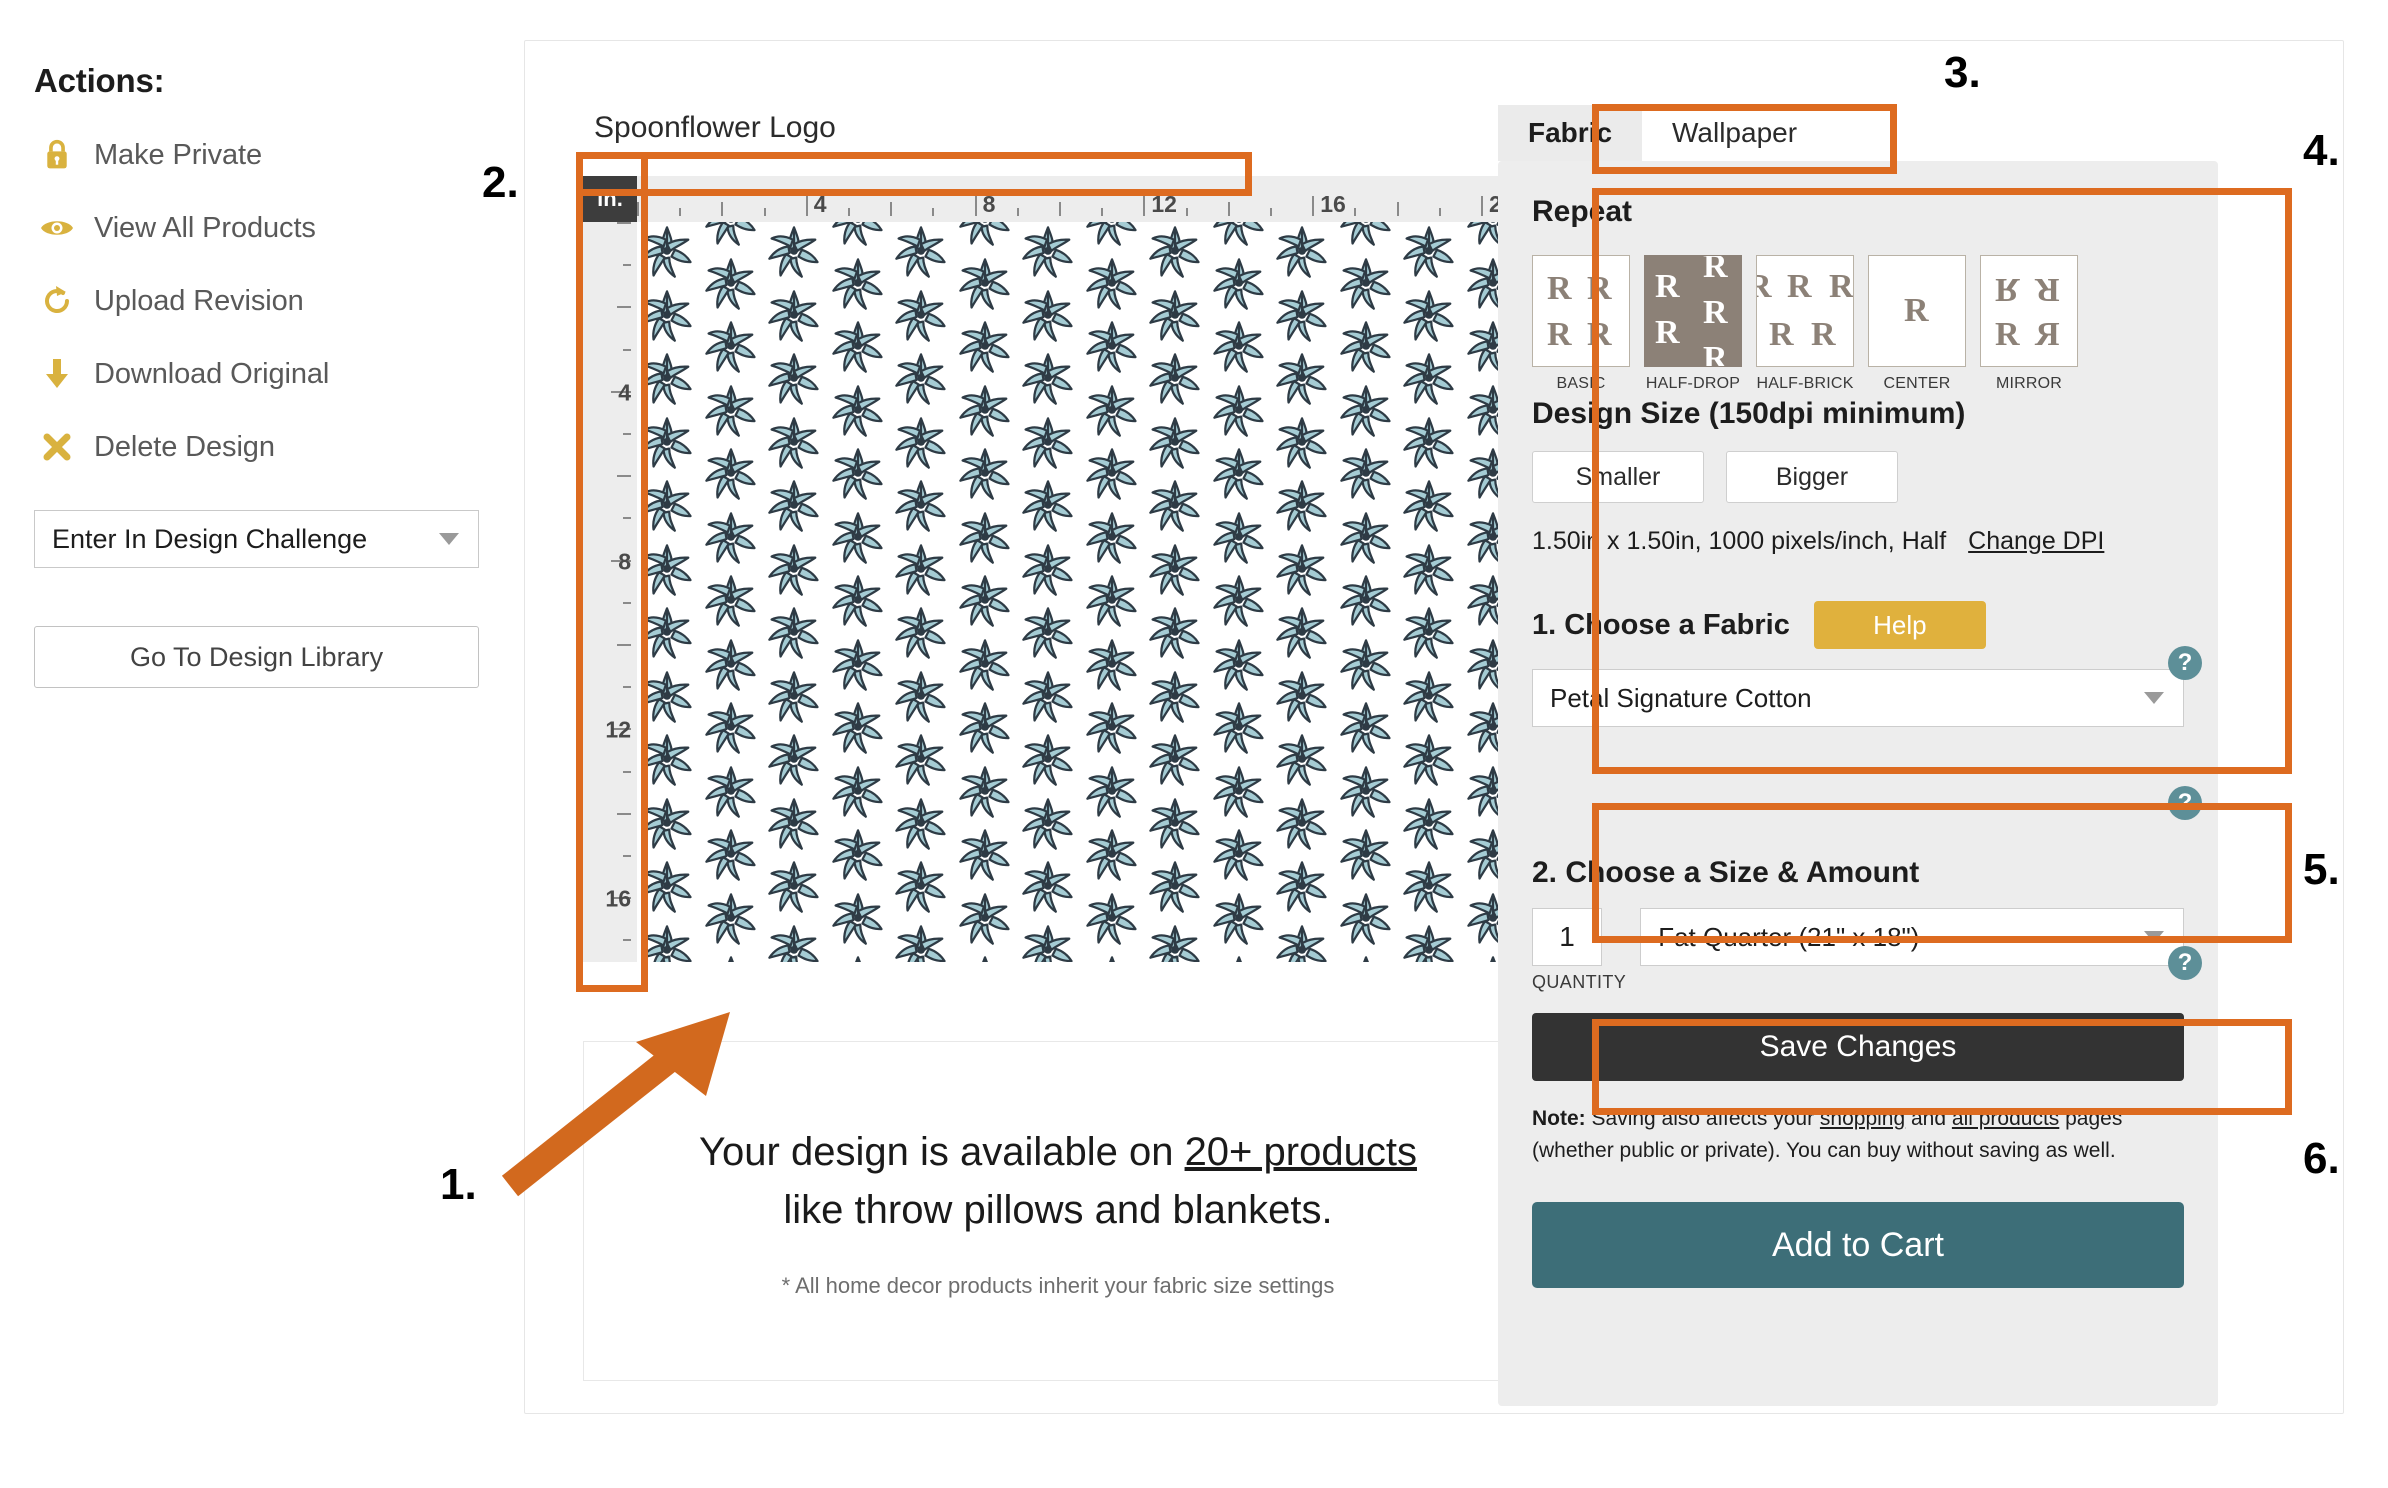 Image resolution: width=2388 pixels, height=1488 pixels. What do you see at coordinates (205, 227) in the screenshot?
I see `action-label: View All Products` at bounding box center [205, 227].